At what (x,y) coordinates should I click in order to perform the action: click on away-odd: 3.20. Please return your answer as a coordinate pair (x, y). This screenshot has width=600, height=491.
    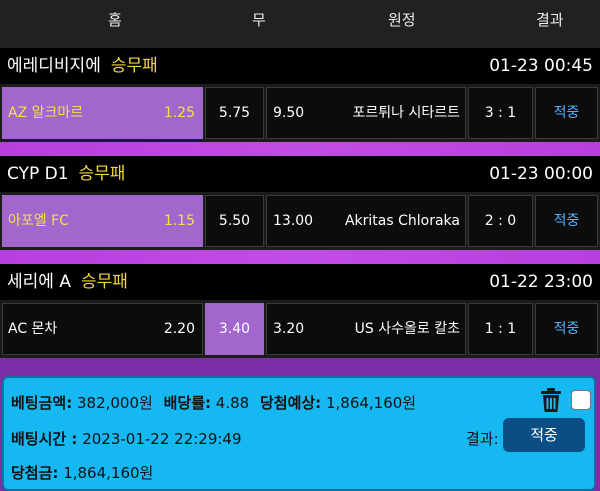
    Looking at the image, I should click on (289, 329).